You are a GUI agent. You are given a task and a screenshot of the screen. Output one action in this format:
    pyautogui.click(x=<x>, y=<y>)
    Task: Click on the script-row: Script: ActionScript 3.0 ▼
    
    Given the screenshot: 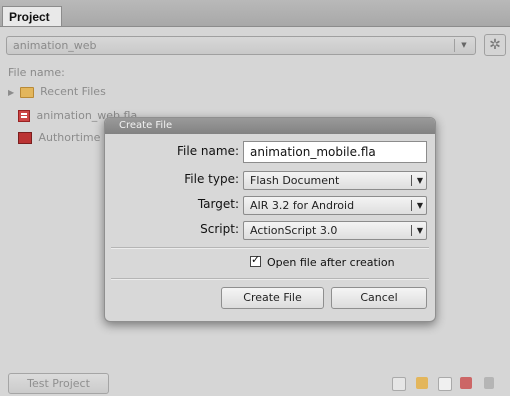 What is the action you would take?
    pyautogui.click(x=270, y=230)
    